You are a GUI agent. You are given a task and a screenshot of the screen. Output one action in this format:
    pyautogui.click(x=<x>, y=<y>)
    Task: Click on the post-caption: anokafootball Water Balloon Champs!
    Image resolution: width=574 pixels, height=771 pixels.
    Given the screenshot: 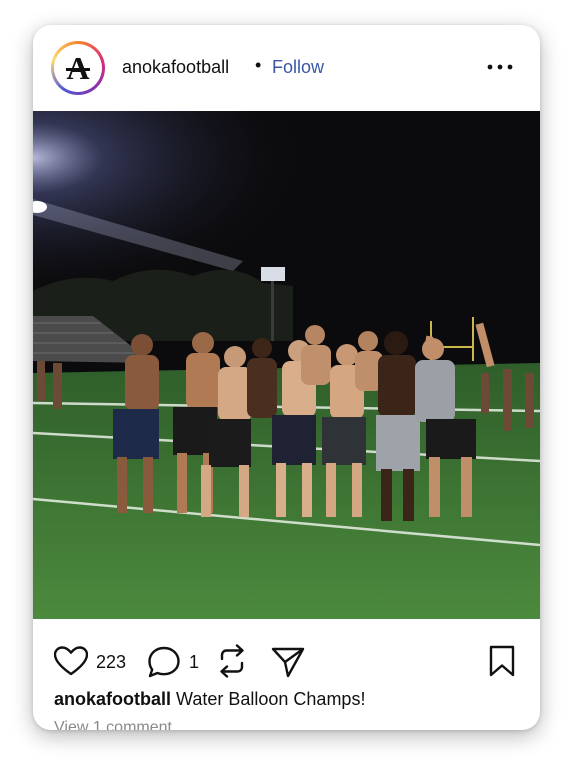 What is the action you would take?
    pyautogui.click(x=209, y=699)
    